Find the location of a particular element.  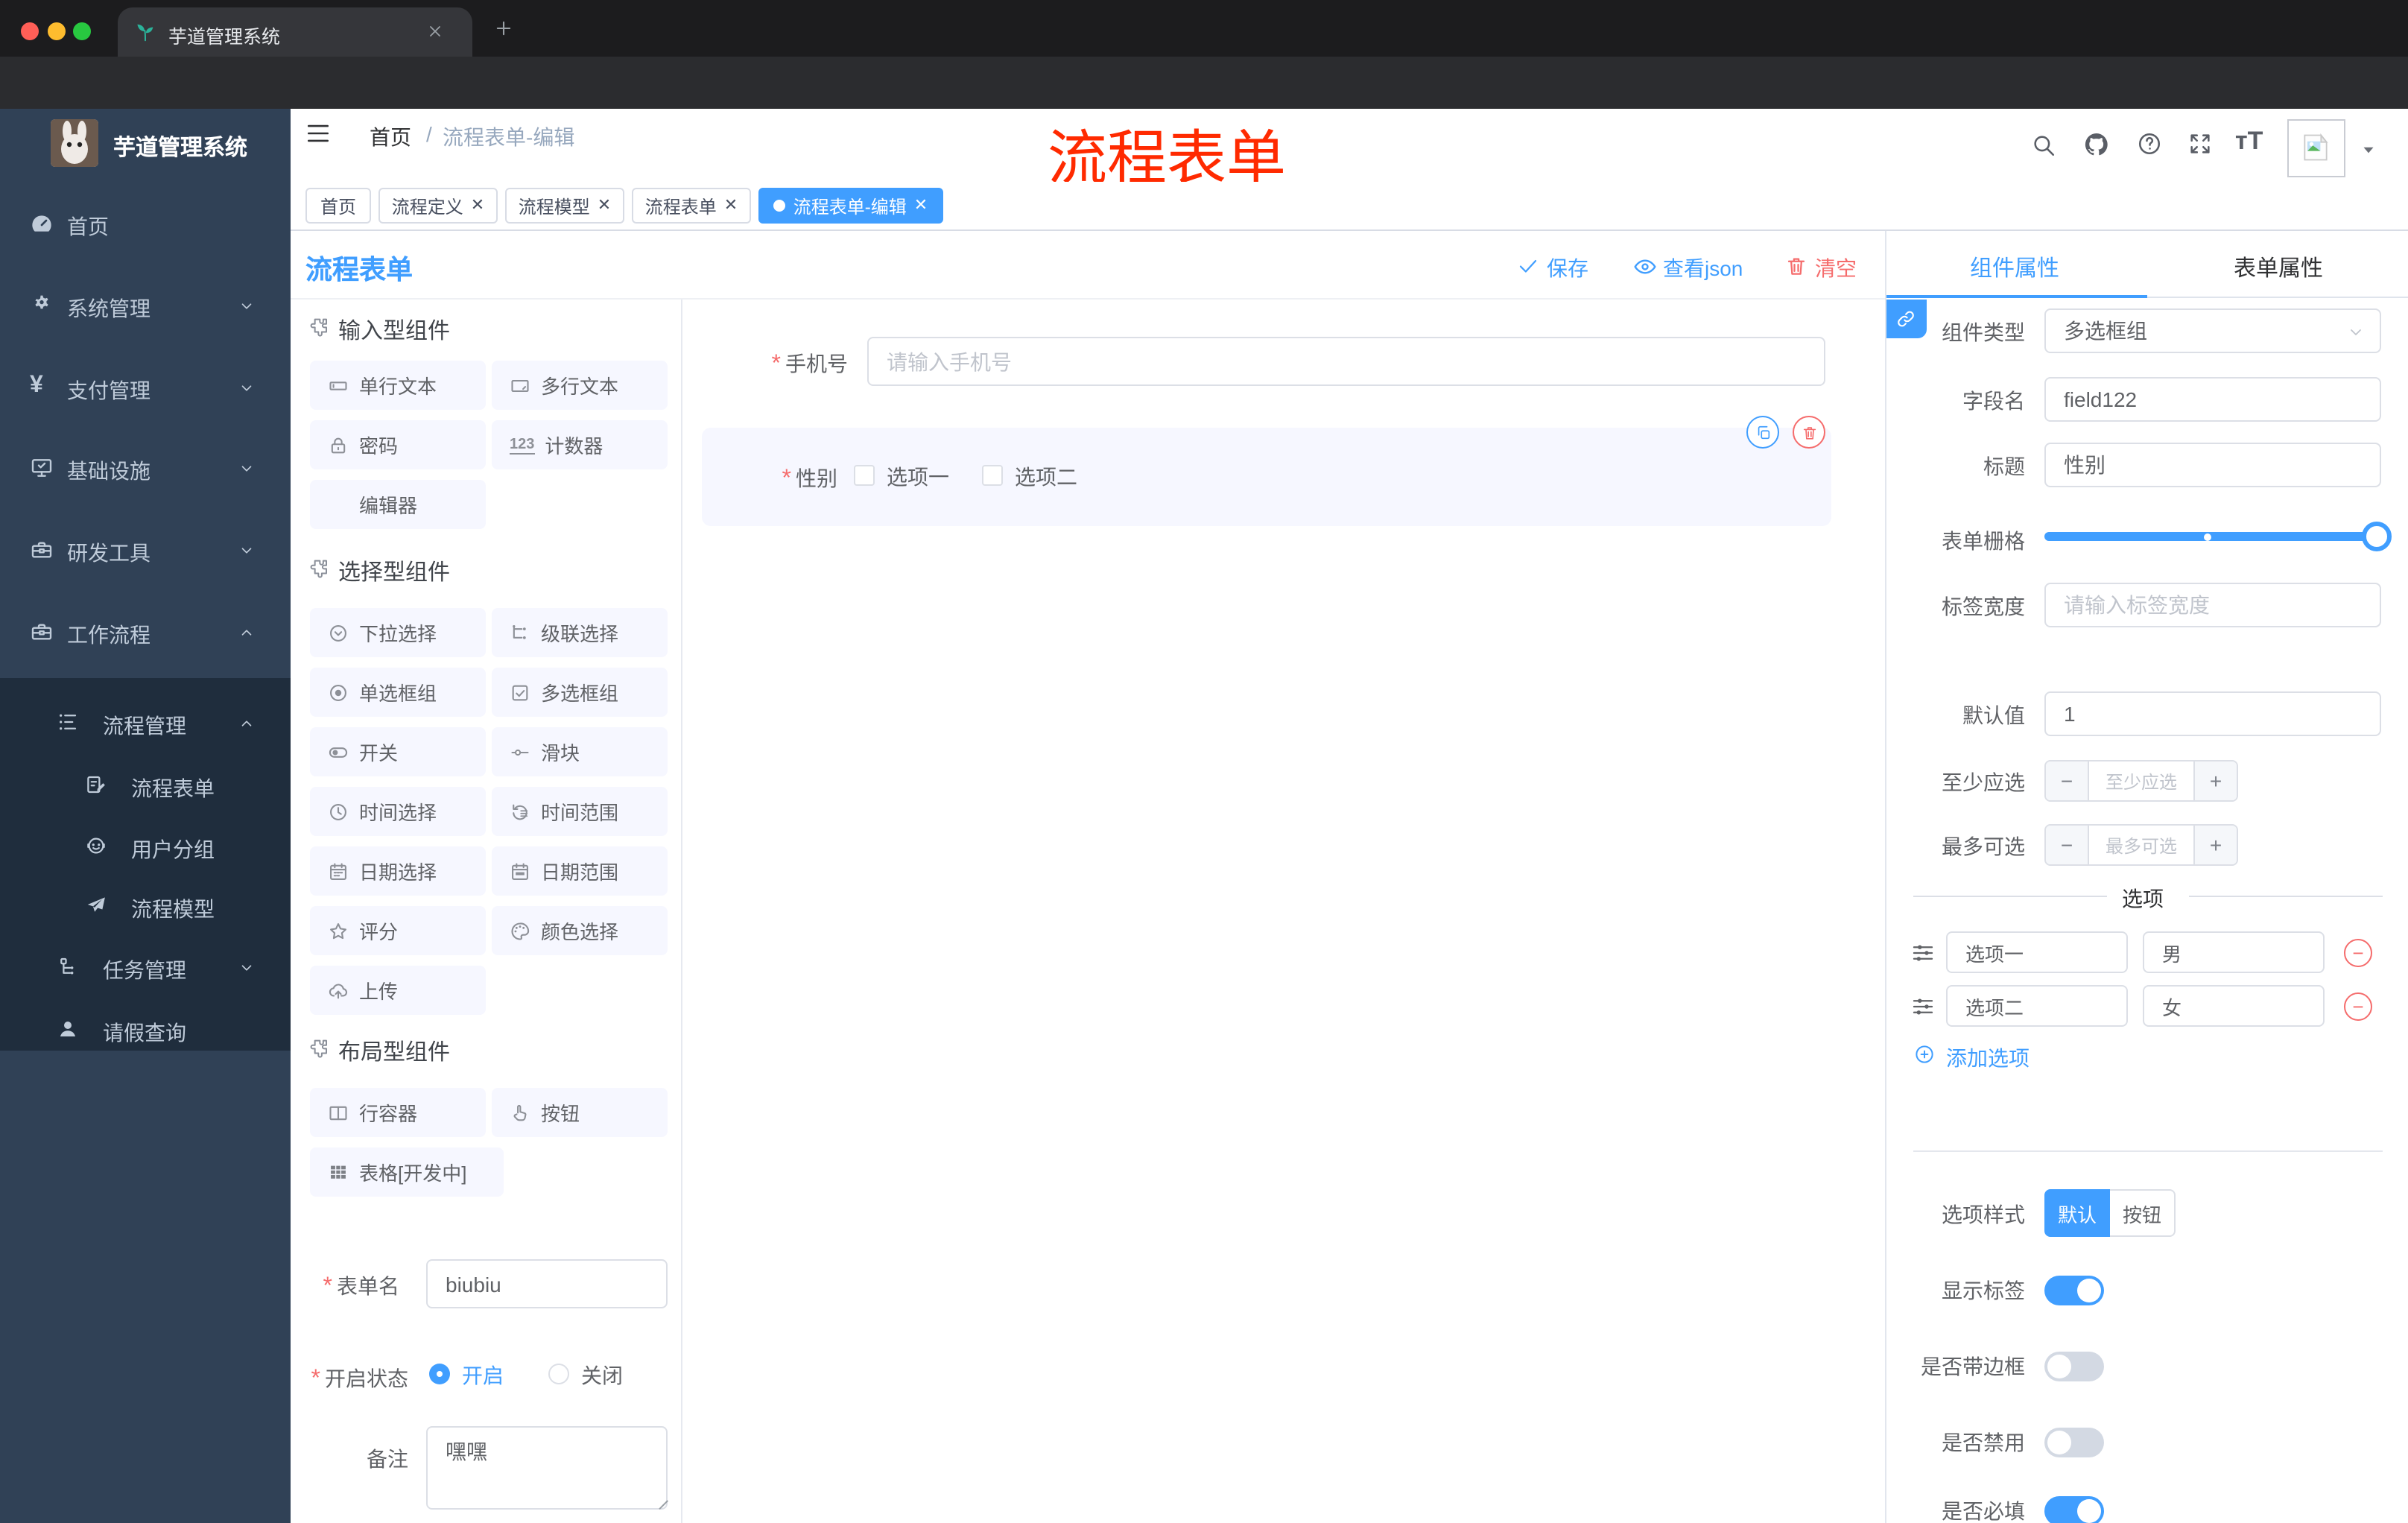

component-single-text: 单行文本 is located at coordinates (398, 386).